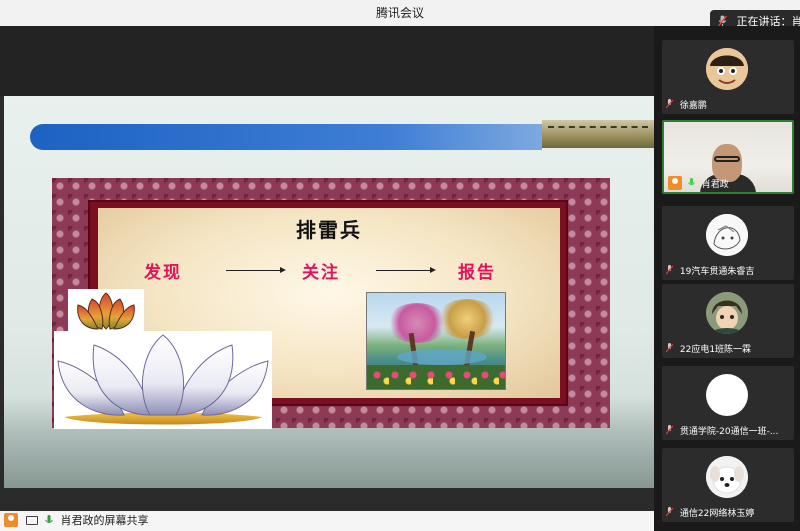 The height and width of the screenshot is (531, 800). What do you see at coordinates (727, 69) in the screenshot?
I see `cartoon-avatar-icon` at bounding box center [727, 69].